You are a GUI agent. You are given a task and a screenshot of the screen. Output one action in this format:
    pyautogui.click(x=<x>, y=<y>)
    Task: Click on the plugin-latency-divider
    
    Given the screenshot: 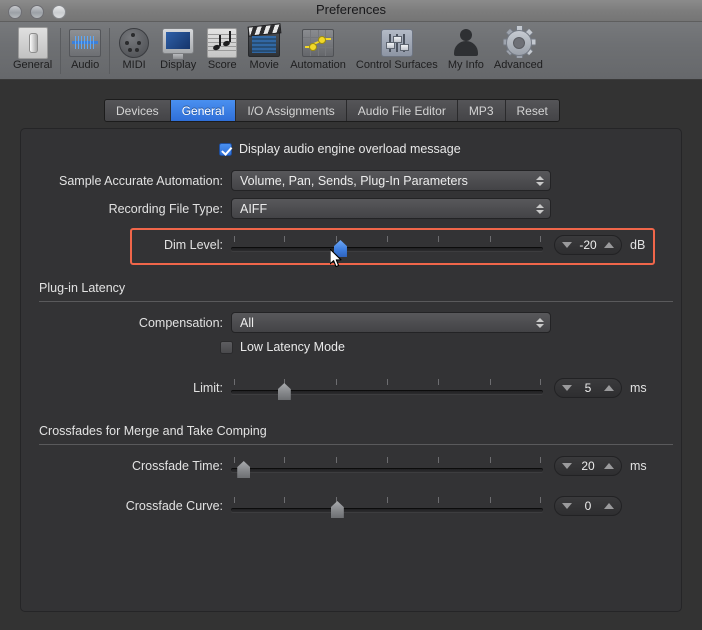 What is the action you would take?
    pyautogui.click(x=356, y=301)
    